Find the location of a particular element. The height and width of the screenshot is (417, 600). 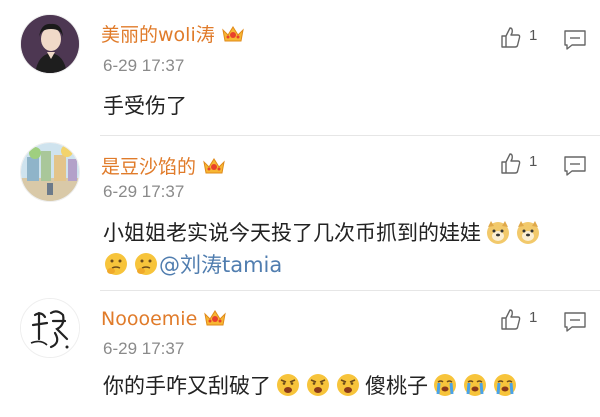

comment-text: 你的手咋又刮破了 傻桃子 is located at coordinates (310, 386).